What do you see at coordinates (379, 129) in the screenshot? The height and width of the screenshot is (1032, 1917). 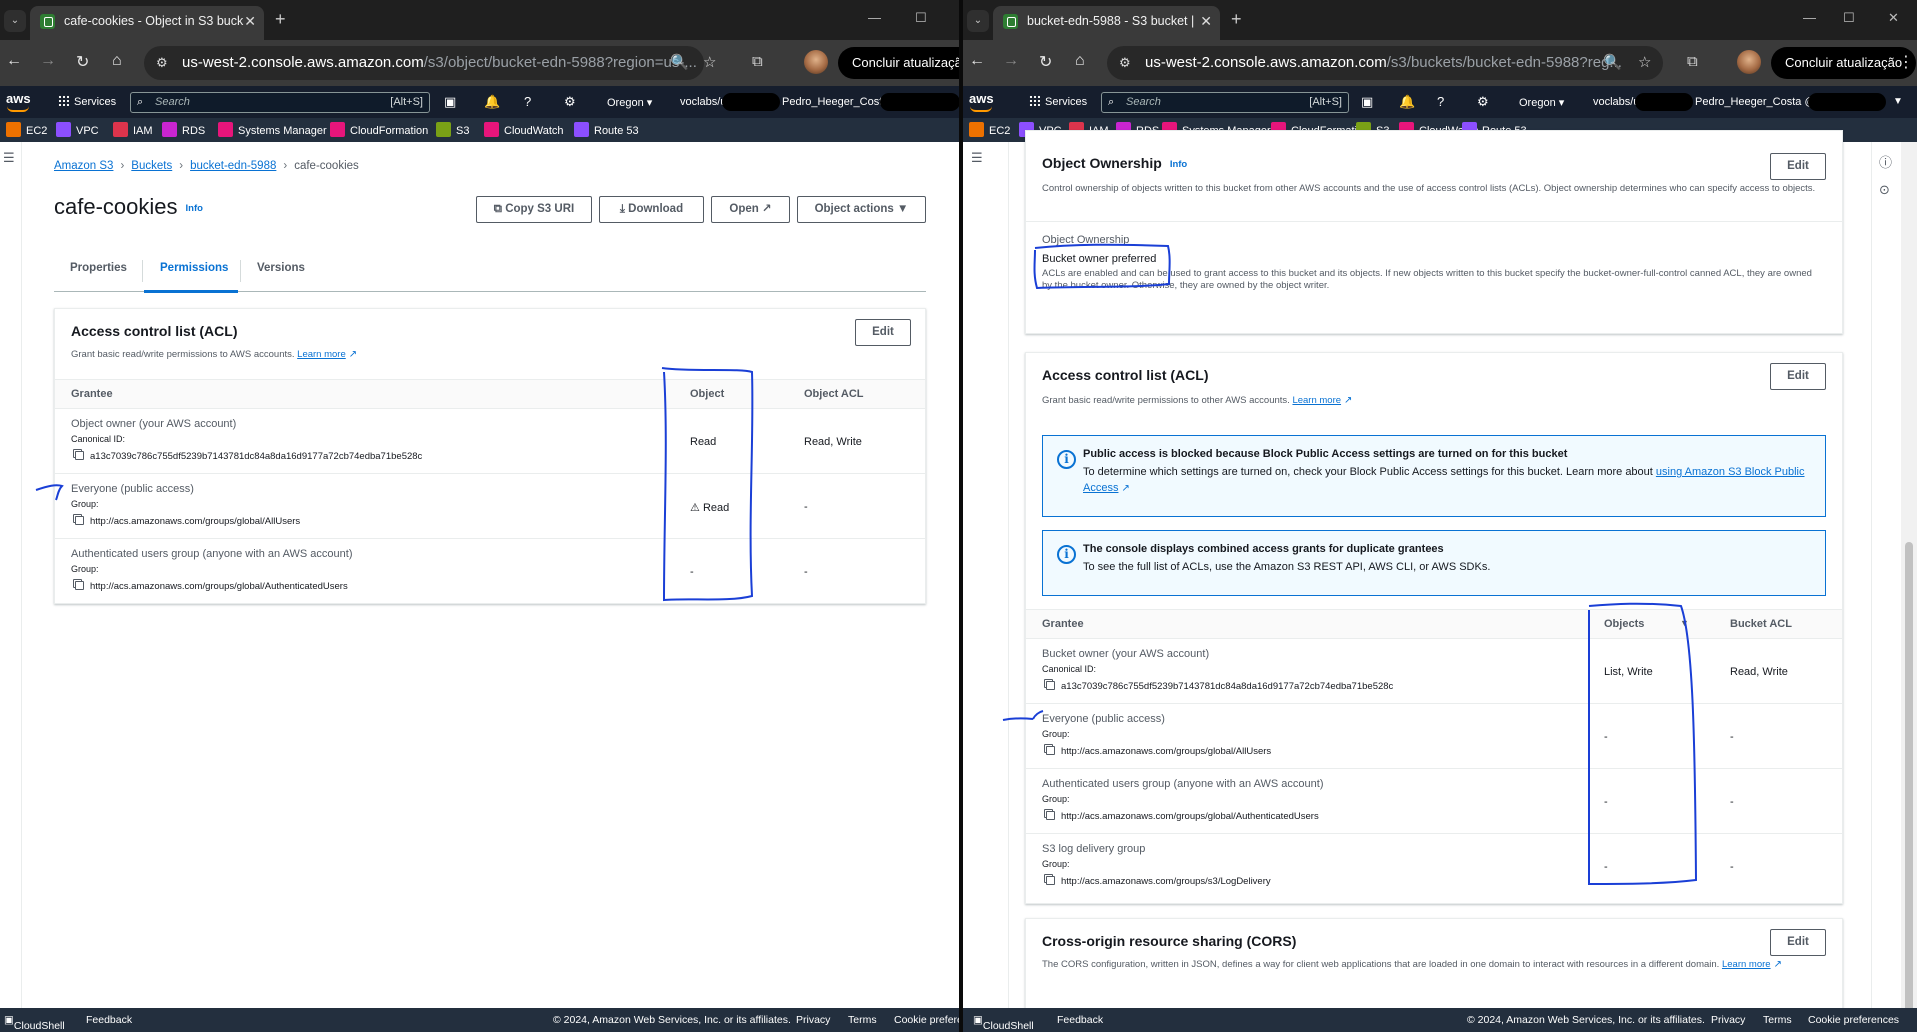 I see `favorite-cloudformation: CloudFormation` at bounding box center [379, 129].